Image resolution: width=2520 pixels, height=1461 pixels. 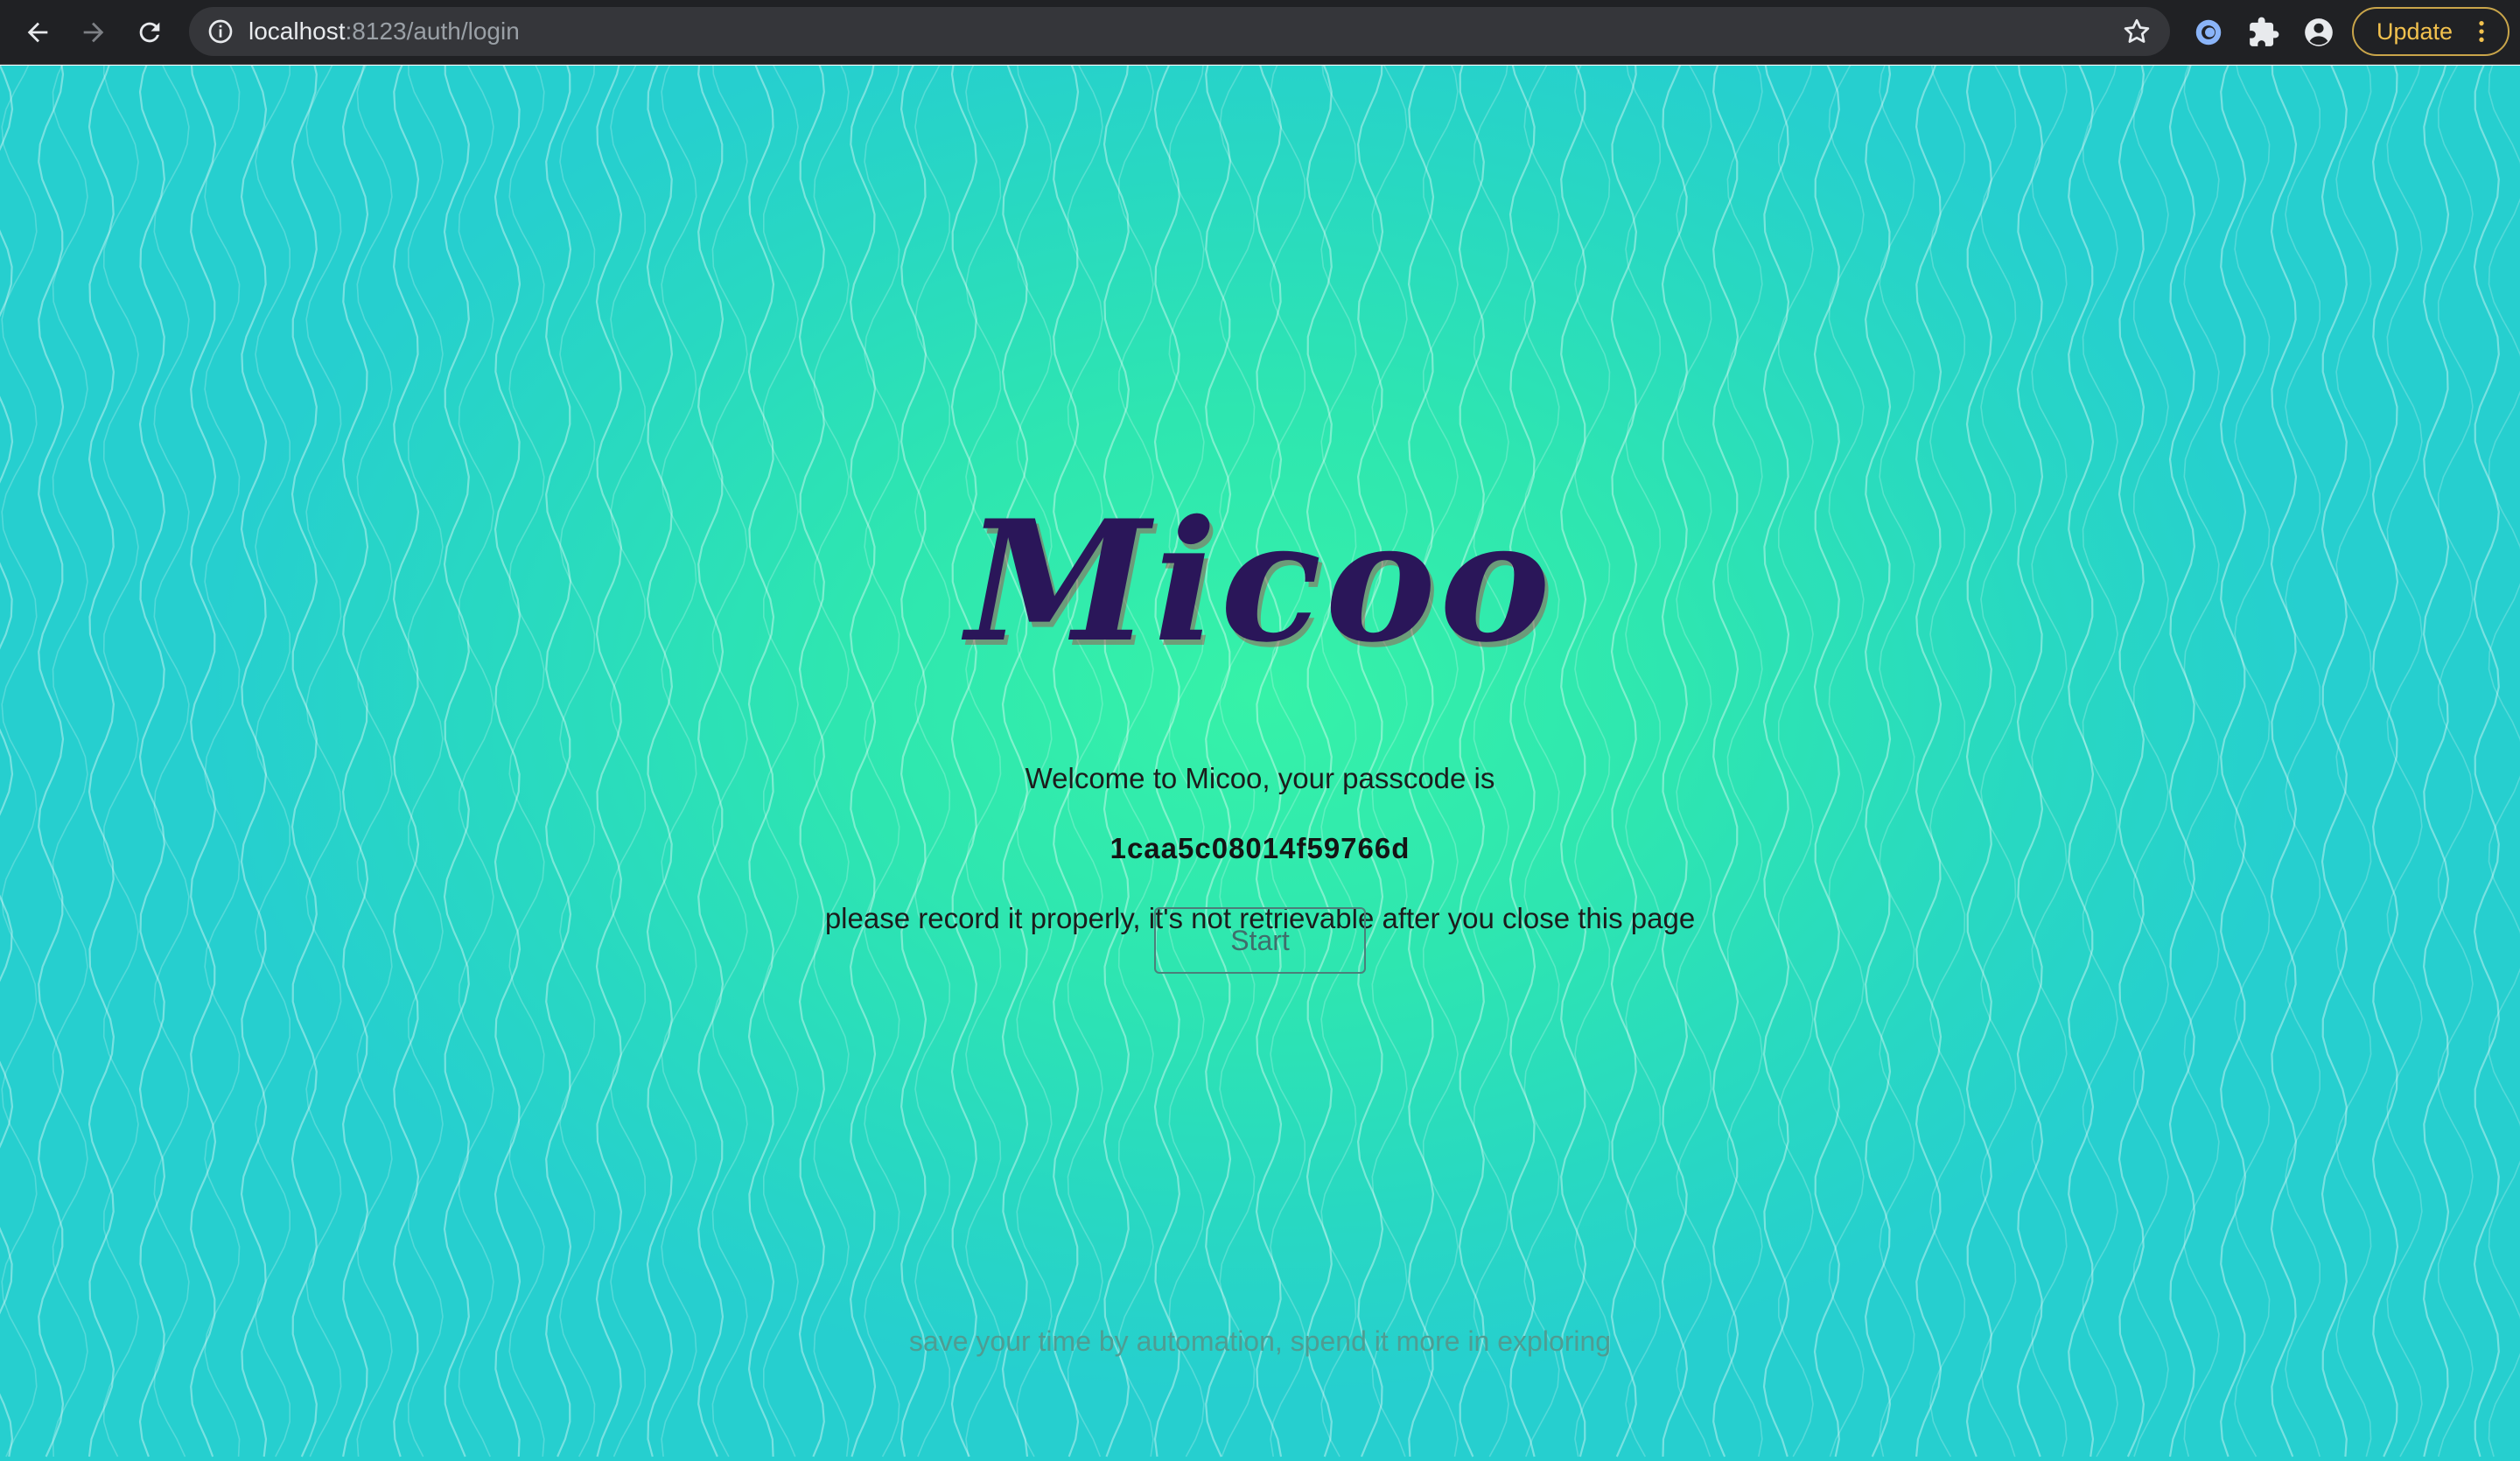 What do you see at coordinates (1260, 778) in the screenshot?
I see `welcome-text: Welcome to Micoo, your passcode is` at bounding box center [1260, 778].